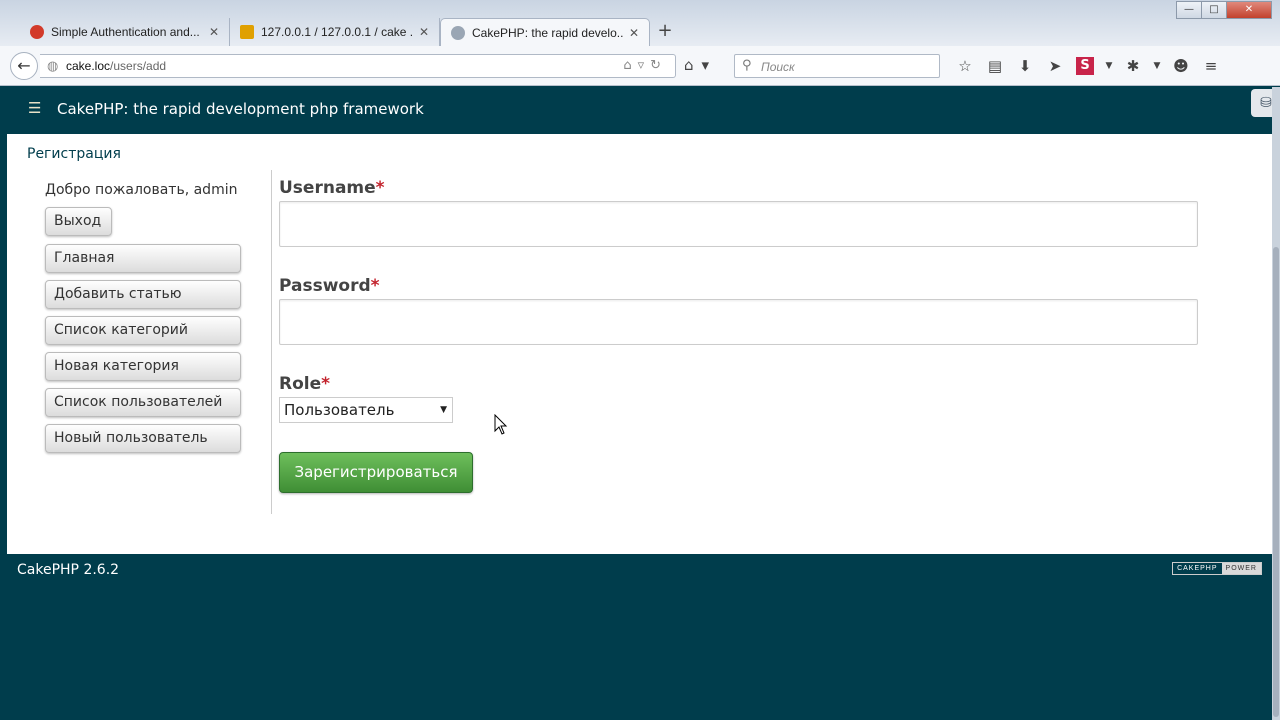 Image resolution: width=1280 pixels, height=720 pixels. What do you see at coordinates (1181, 66) in the screenshot?
I see `chat-icon: ☻` at bounding box center [1181, 66].